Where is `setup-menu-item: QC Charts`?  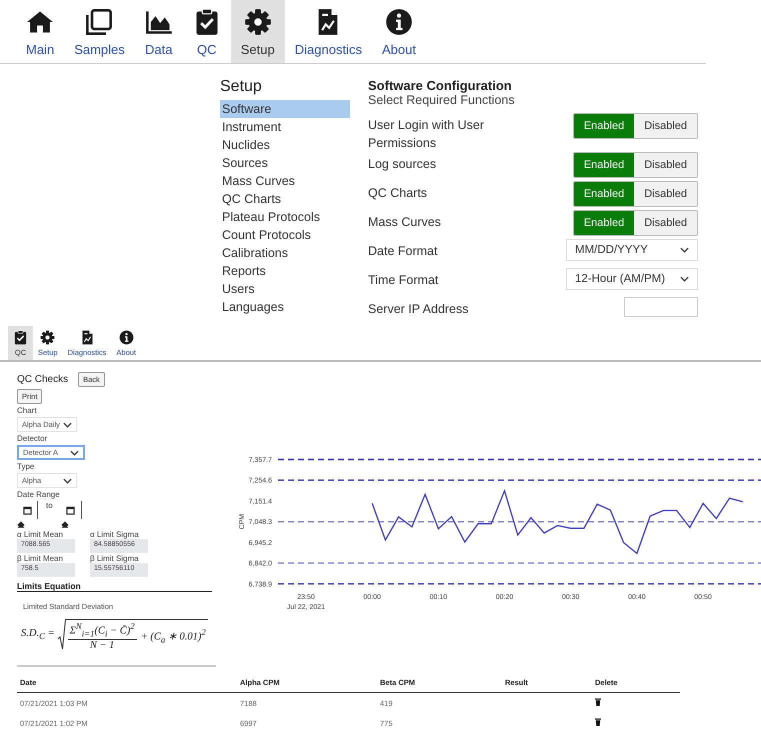 setup-menu-item: QC Charts is located at coordinates (285, 199).